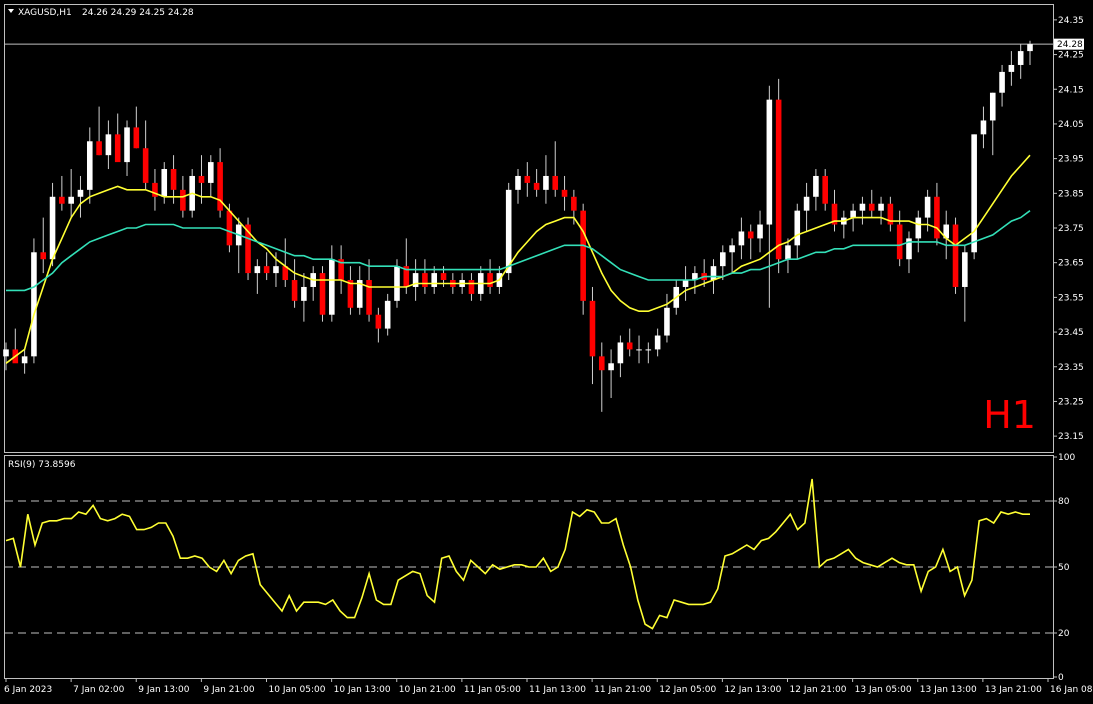 This screenshot has height=704, width=1093. I want to click on time-tick-label: 11 Jan 21:00, so click(622, 690).